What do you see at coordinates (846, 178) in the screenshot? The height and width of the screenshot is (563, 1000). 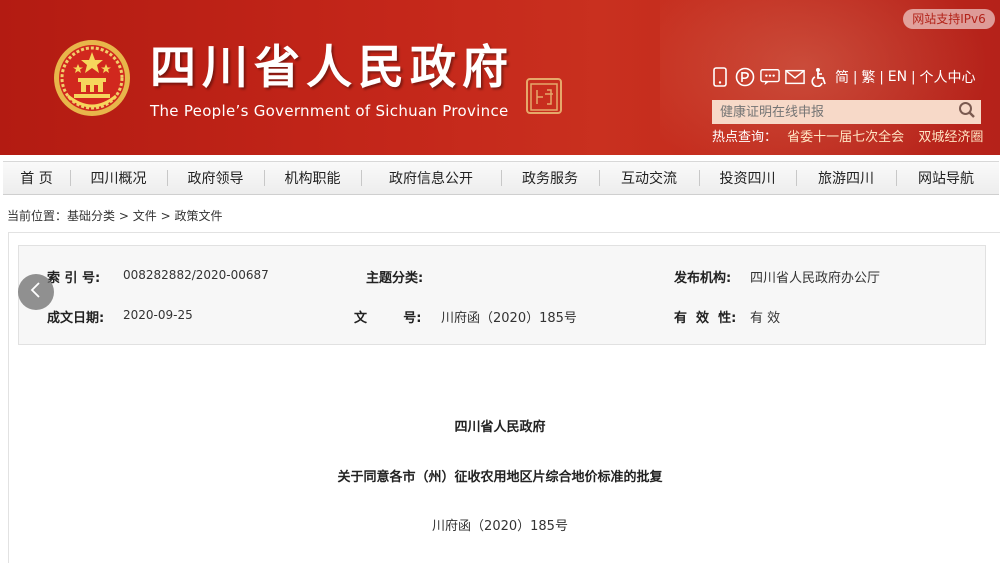 I see `nav-item-tourism: 旅游四川` at bounding box center [846, 178].